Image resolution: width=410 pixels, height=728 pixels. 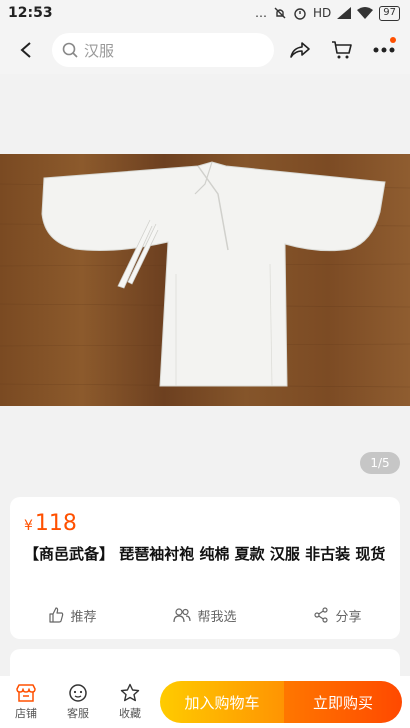 I want to click on image-page-indicator: 1/5, so click(x=380, y=463).